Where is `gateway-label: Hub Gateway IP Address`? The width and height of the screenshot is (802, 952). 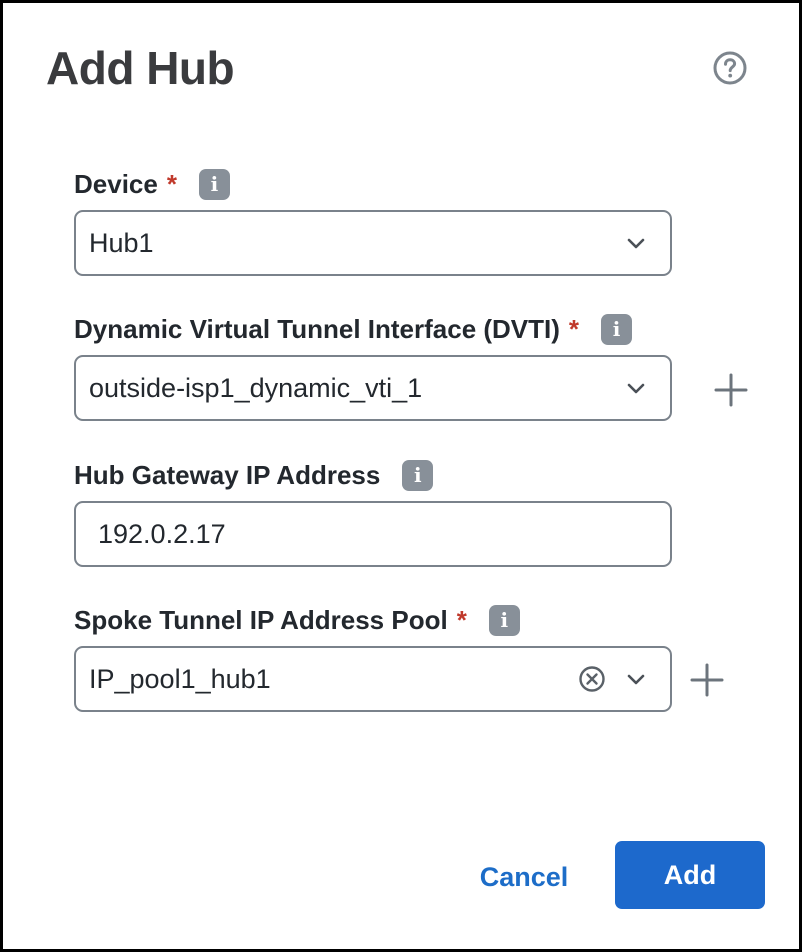 gateway-label: Hub Gateway IP Address is located at coordinates (227, 475).